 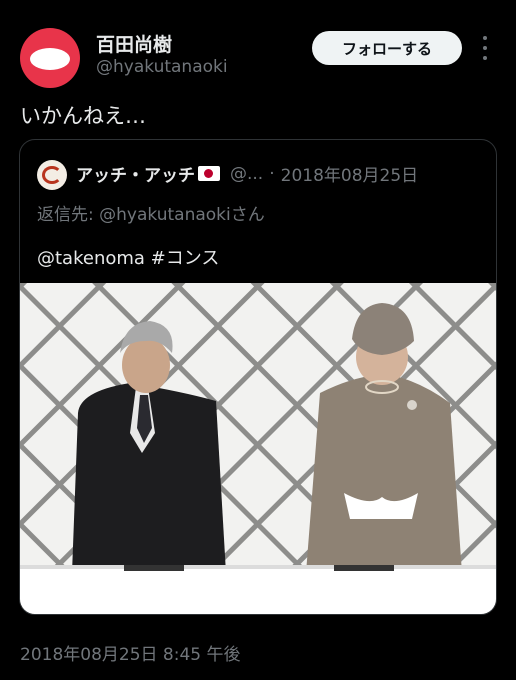 What do you see at coordinates (387, 48) in the screenshot?
I see `follow-button: フォローする` at bounding box center [387, 48].